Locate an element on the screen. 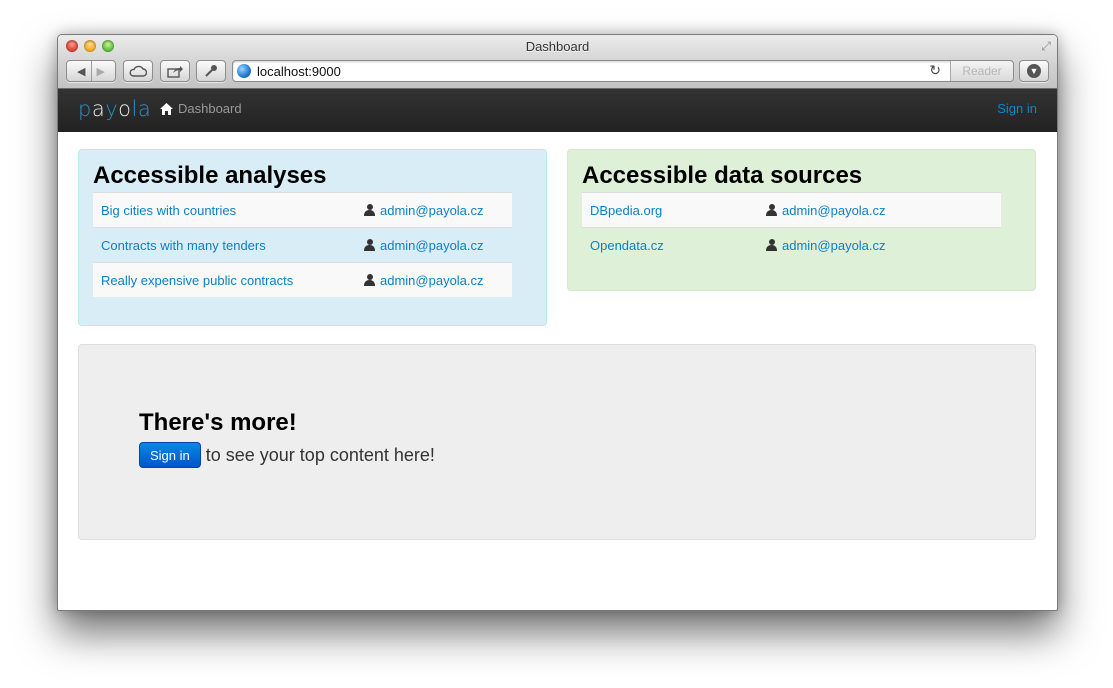  downloads-button: ▼ is located at coordinates (1034, 71).